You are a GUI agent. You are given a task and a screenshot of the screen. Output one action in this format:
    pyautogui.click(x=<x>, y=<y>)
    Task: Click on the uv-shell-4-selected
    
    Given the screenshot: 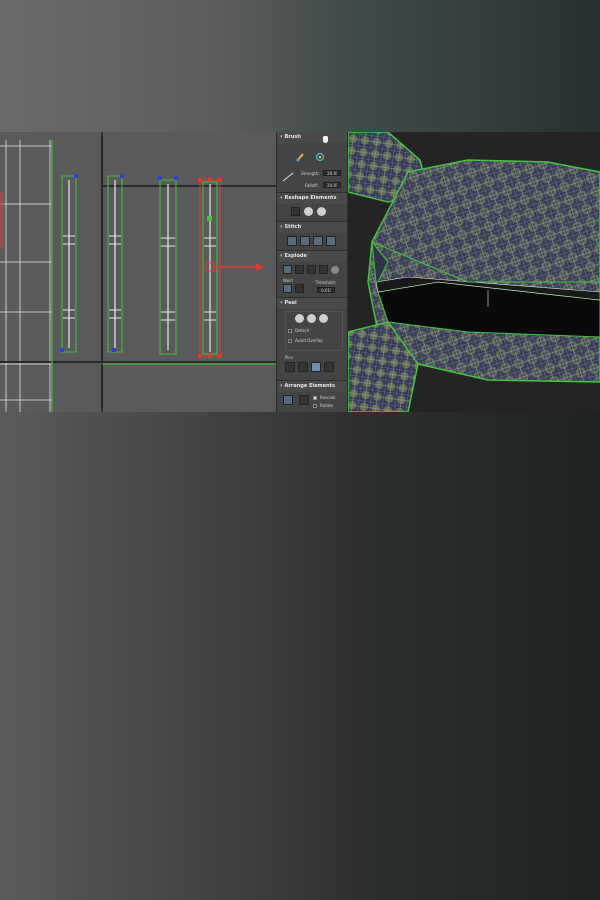 What is the action you would take?
    pyautogui.click(x=231, y=268)
    